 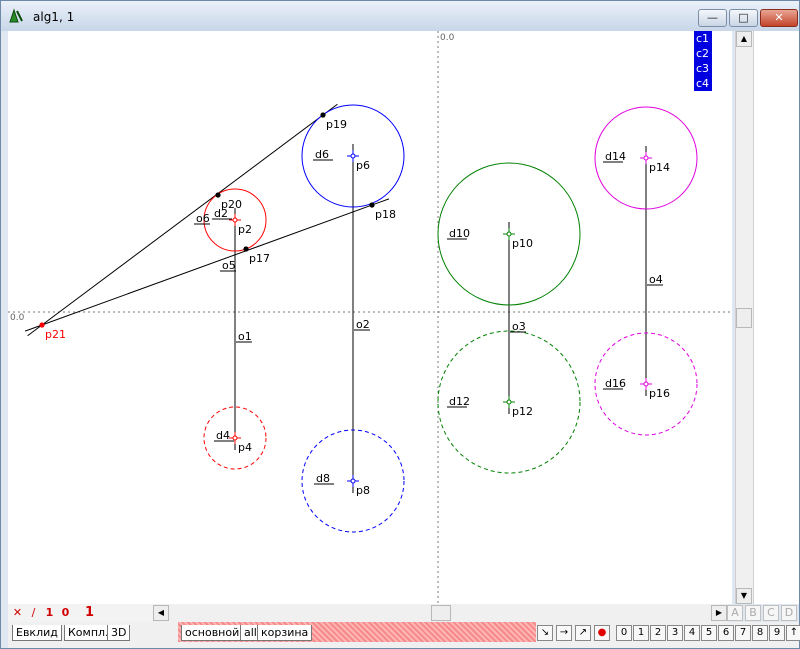 I want to click on circle-label-d6: d6, so click(x=322, y=154).